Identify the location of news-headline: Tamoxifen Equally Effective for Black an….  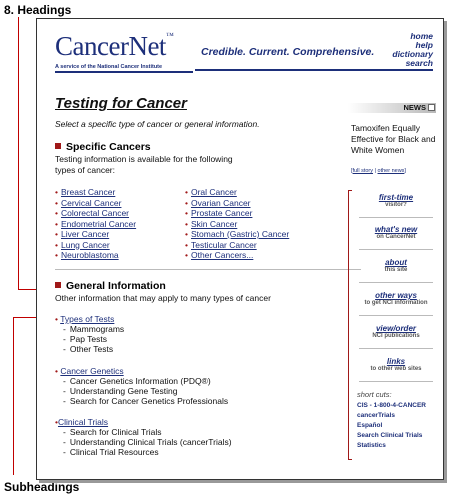
(393, 139).